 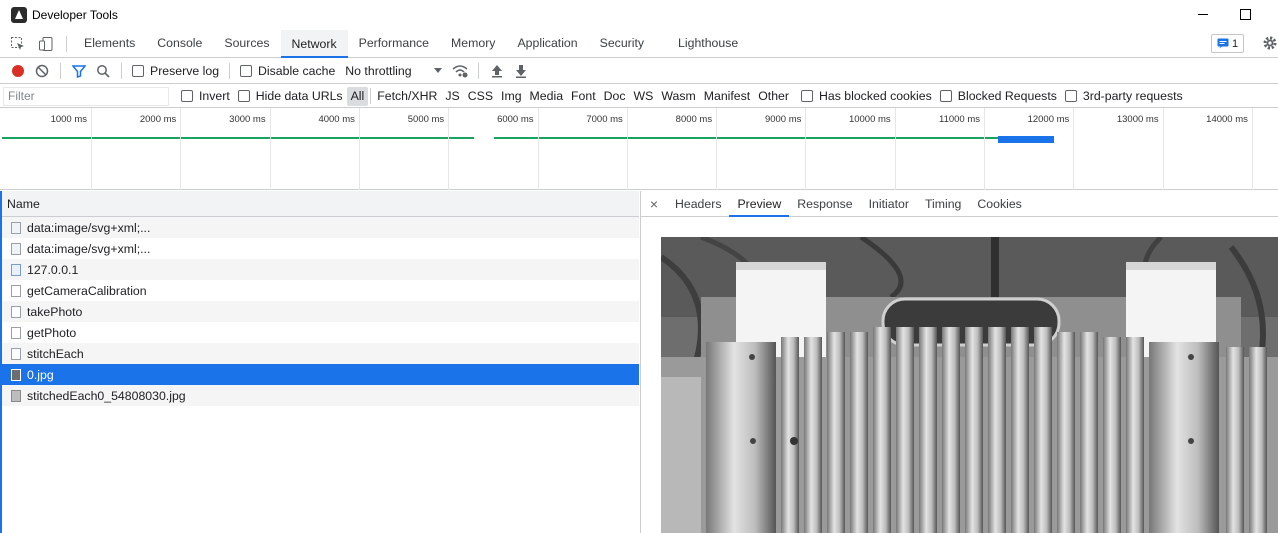 I want to click on record-icon, so click(x=18, y=71).